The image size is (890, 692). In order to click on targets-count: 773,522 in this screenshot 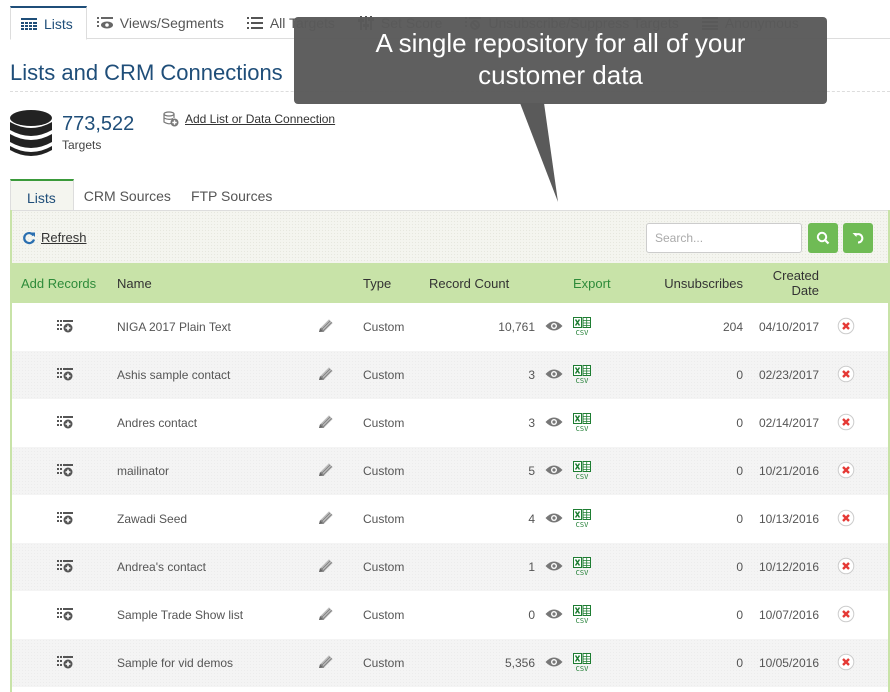, I will do `click(98, 124)`.